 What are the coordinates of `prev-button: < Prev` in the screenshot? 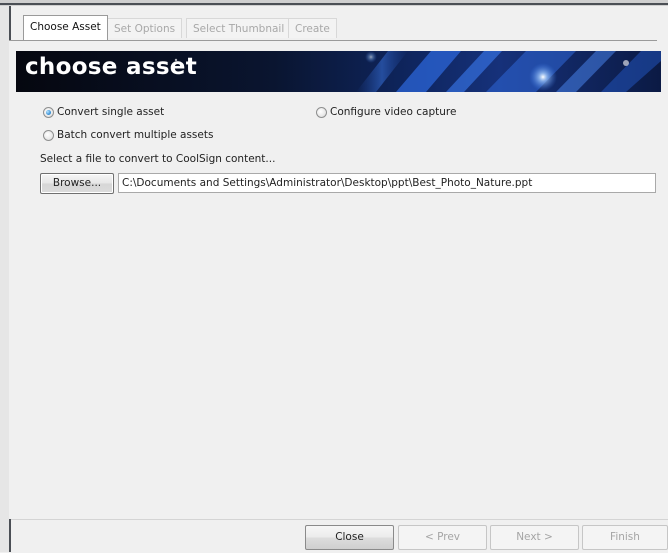 It's located at (442, 537).